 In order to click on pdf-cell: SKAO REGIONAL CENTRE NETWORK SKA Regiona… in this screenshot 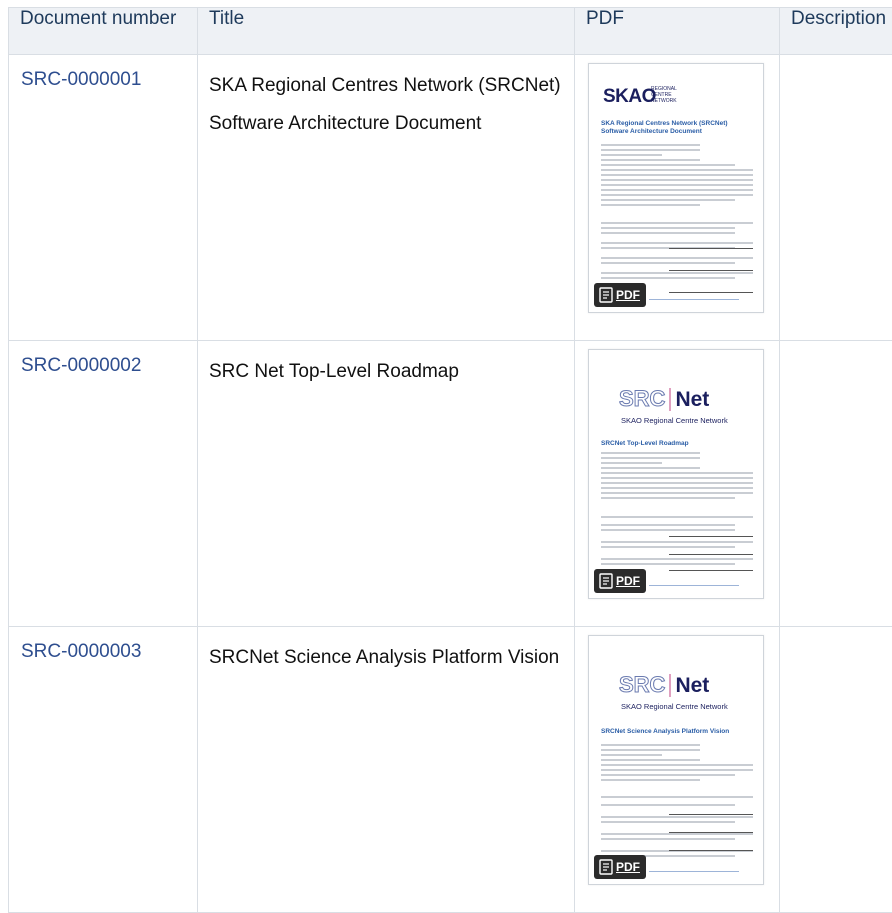, I will do `click(677, 198)`.